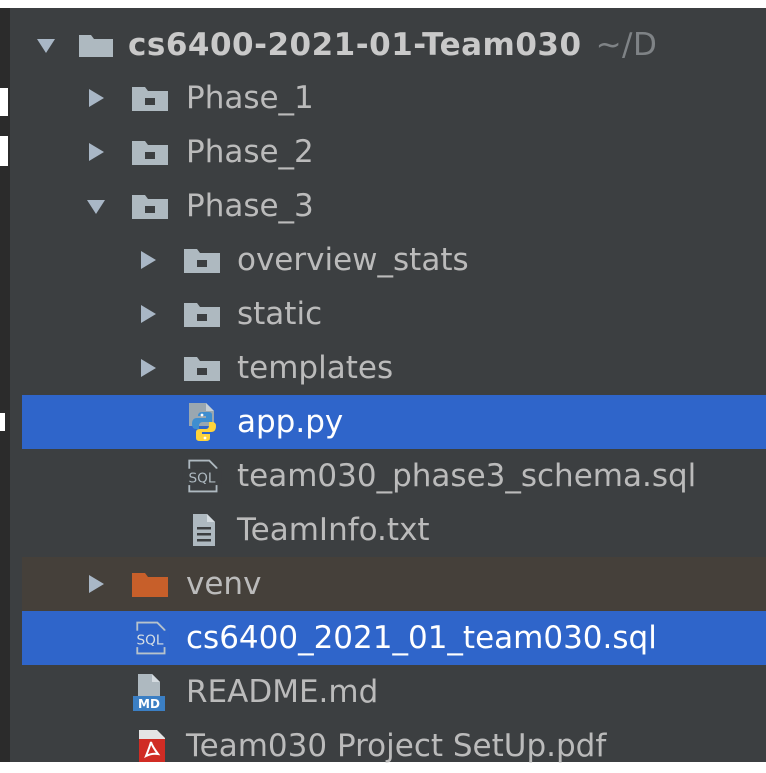 The image size is (766, 773). I want to click on tree-row-file: TeamInfo.txt, so click(394, 530).